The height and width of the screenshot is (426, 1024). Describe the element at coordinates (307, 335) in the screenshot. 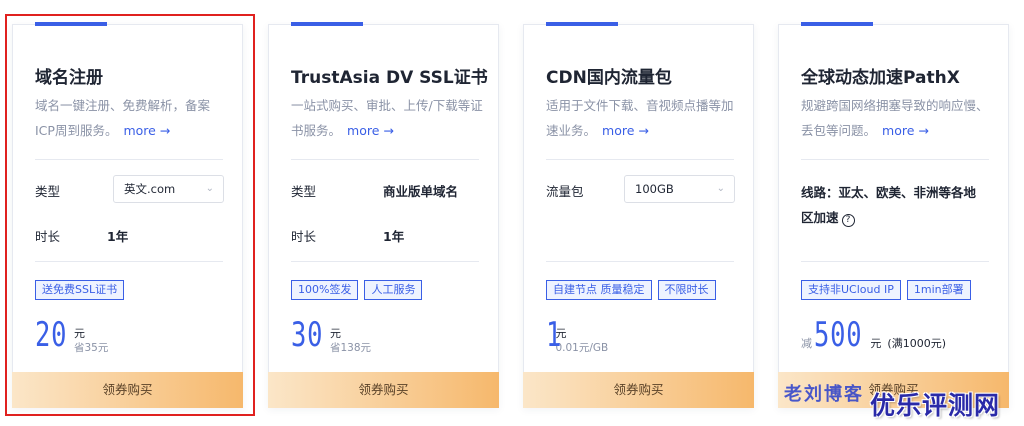

I see `price-number: 30` at that location.